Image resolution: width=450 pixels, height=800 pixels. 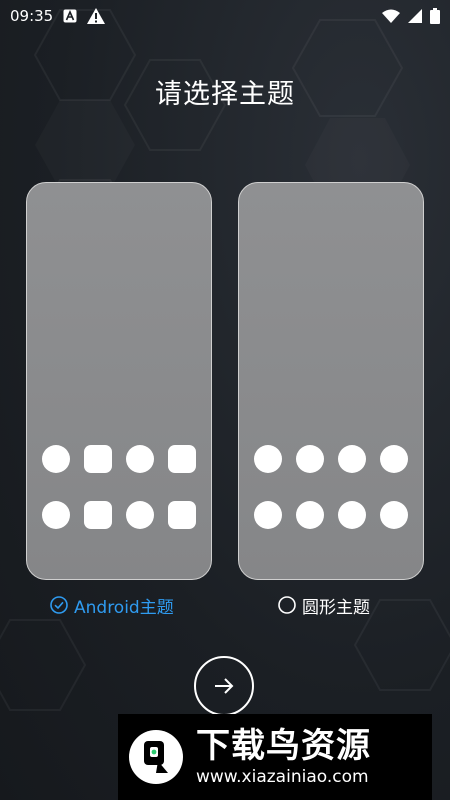 I want to click on check-circle-icon, so click(x=59, y=605).